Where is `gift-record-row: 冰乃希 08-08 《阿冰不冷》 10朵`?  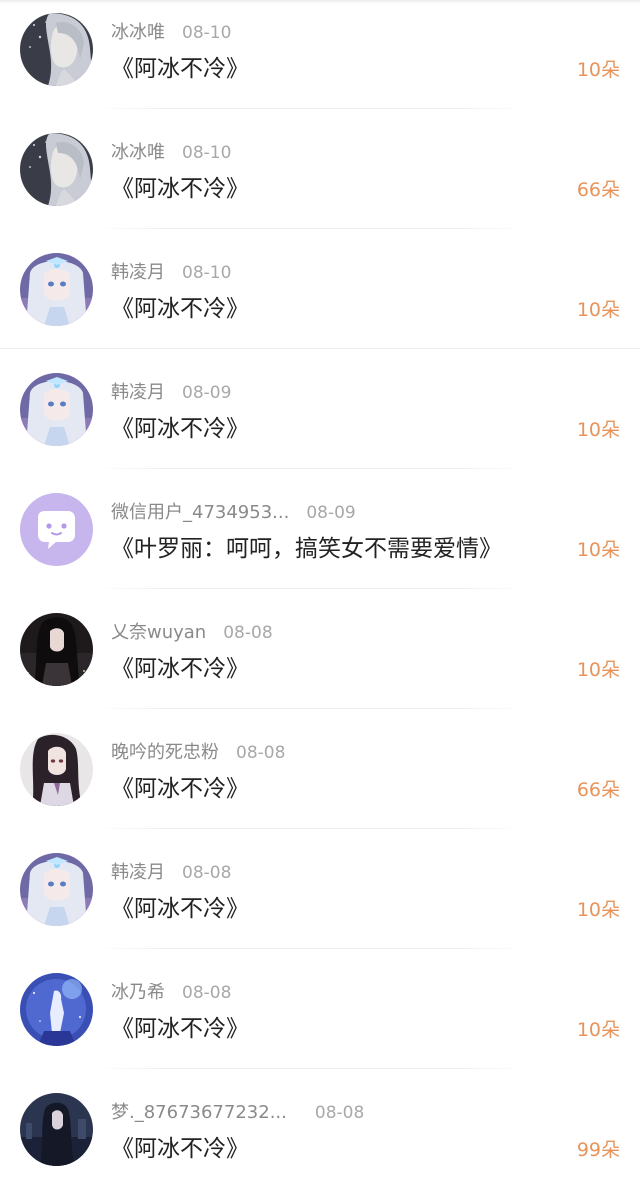
gift-record-row: 冰乃希 08-08 《阿冰不冷》 10朵 is located at coordinates (320, 1020).